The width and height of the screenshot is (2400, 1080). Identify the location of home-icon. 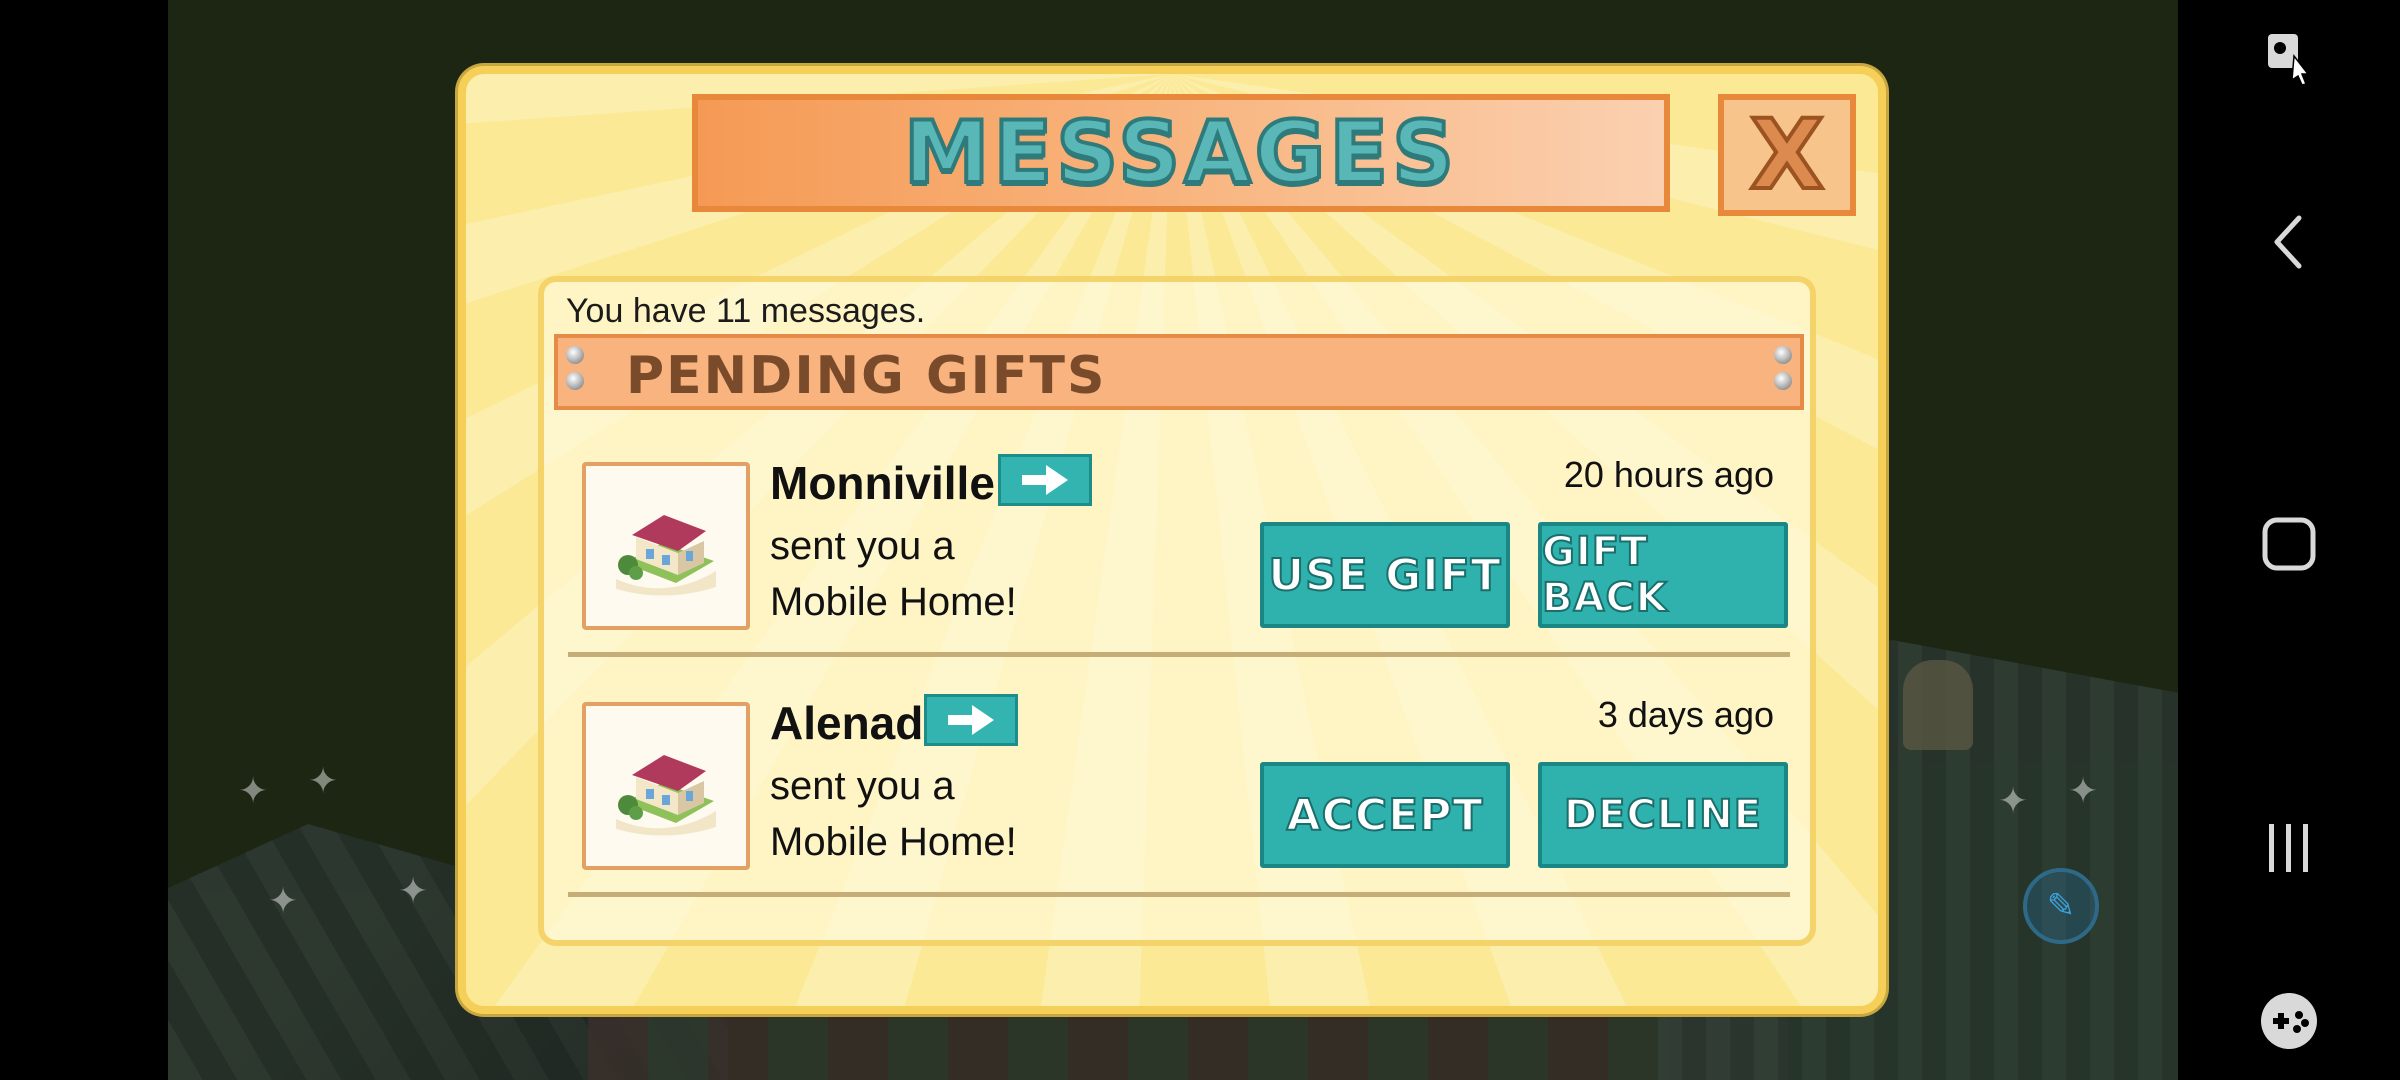
(2289, 544).